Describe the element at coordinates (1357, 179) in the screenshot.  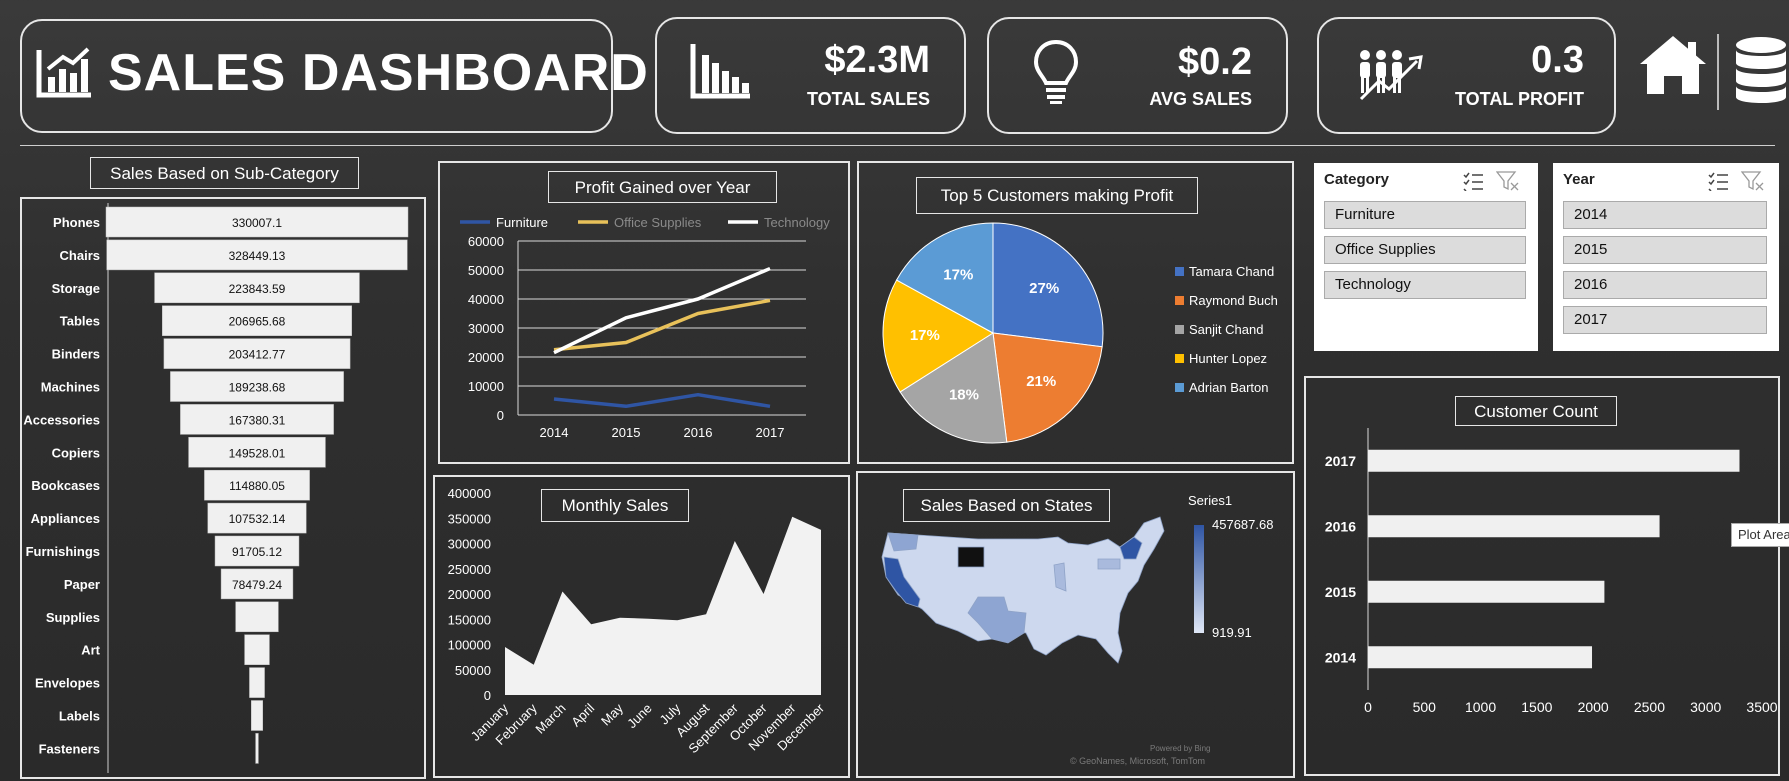
I see `category-slicer-title: Category` at that location.